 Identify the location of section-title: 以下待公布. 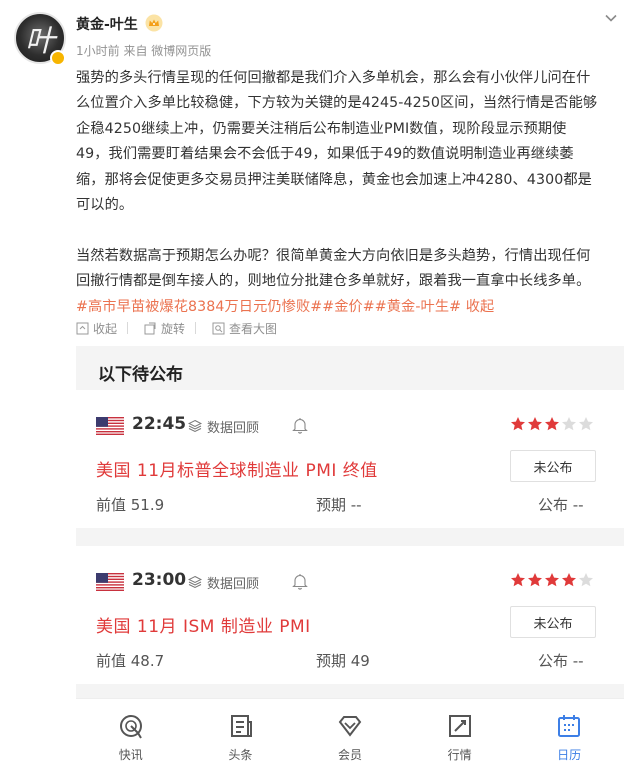
(140, 375).